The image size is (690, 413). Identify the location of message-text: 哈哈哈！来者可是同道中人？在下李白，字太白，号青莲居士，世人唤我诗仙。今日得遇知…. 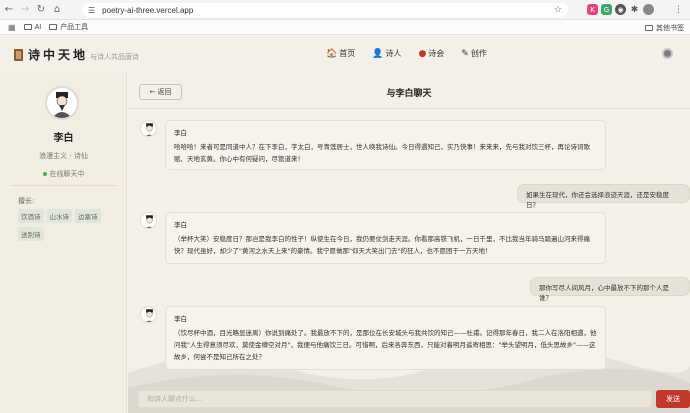
(382, 153).